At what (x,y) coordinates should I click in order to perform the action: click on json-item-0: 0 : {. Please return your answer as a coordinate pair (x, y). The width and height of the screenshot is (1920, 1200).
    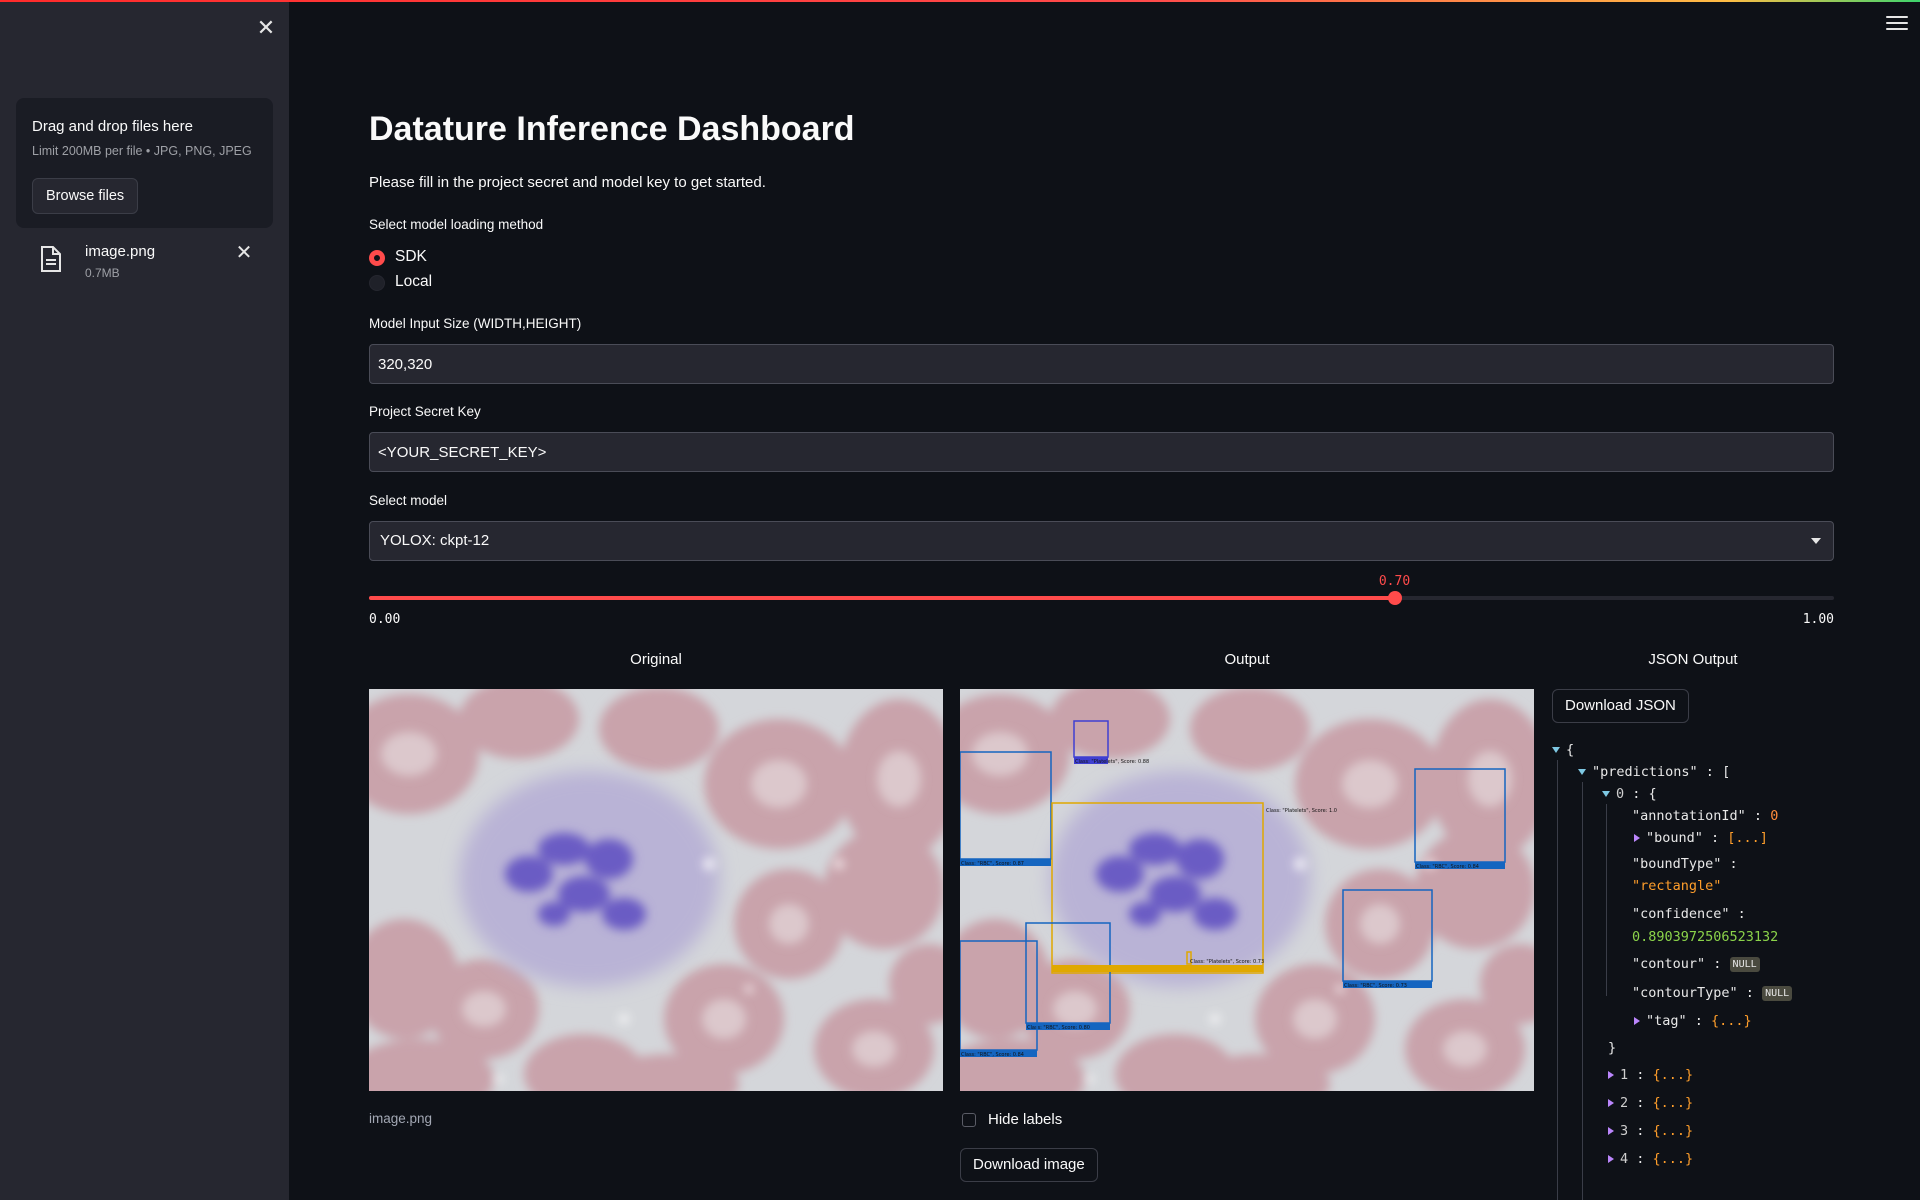
    Looking at the image, I should click on (1629, 794).